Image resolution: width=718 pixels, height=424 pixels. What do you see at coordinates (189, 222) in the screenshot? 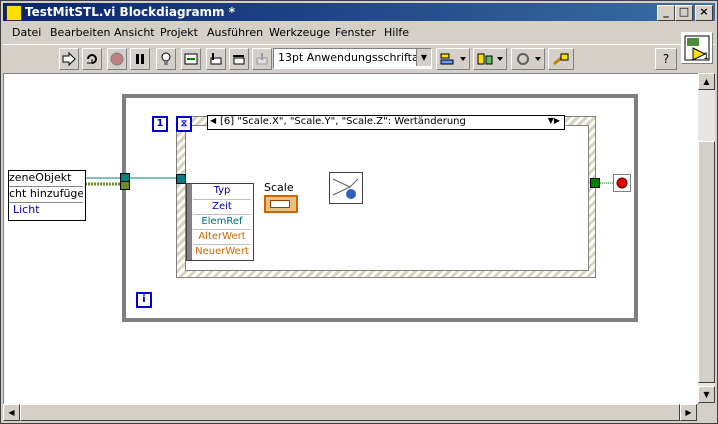
I see `event-node-grip` at bounding box center [189, 222].